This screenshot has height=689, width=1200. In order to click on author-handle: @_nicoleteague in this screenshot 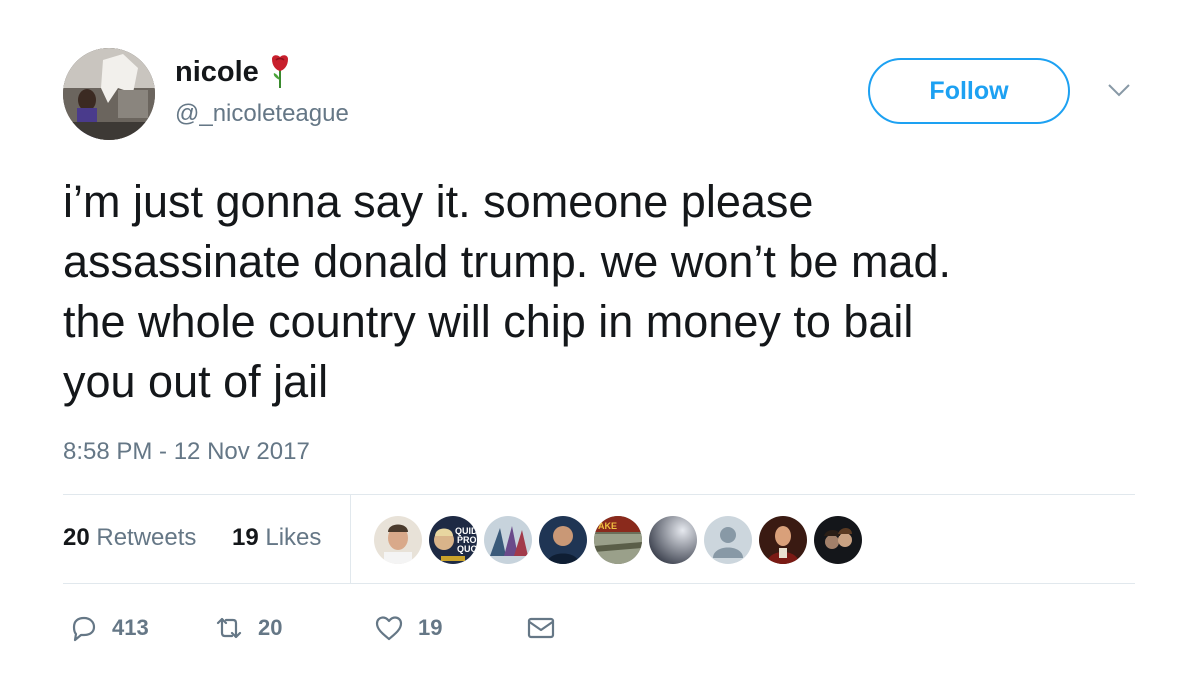, I will do `click(262, 114)`.